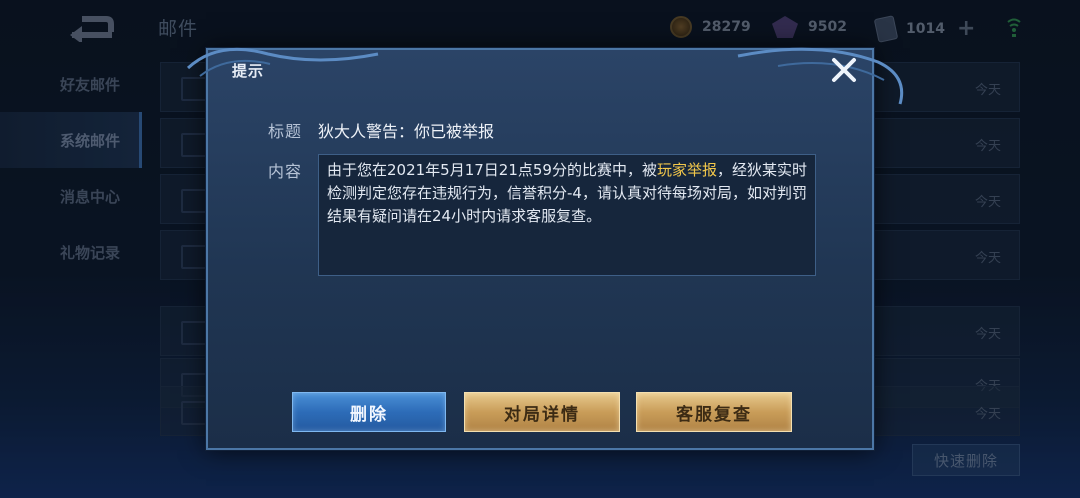 Image resolution: width=1080 pixels, height=498 pixels. I want to click on match-detail-button: 对局详情, so click(542, 412).